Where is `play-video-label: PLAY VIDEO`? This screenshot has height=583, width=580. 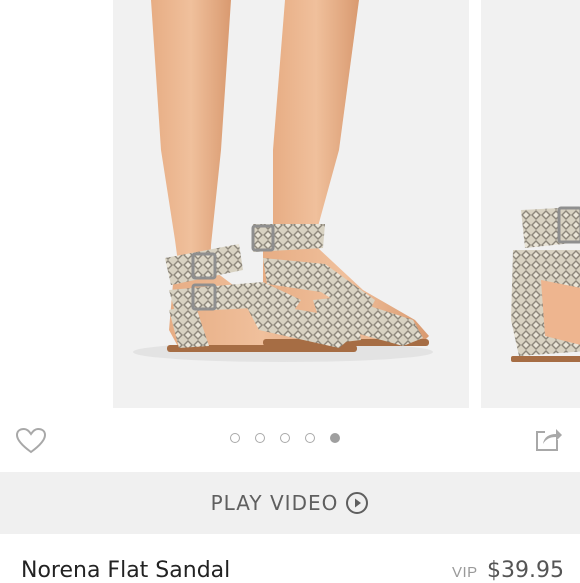 play-video-label: PLAY VIDEO is located at coordinates (274, 503).